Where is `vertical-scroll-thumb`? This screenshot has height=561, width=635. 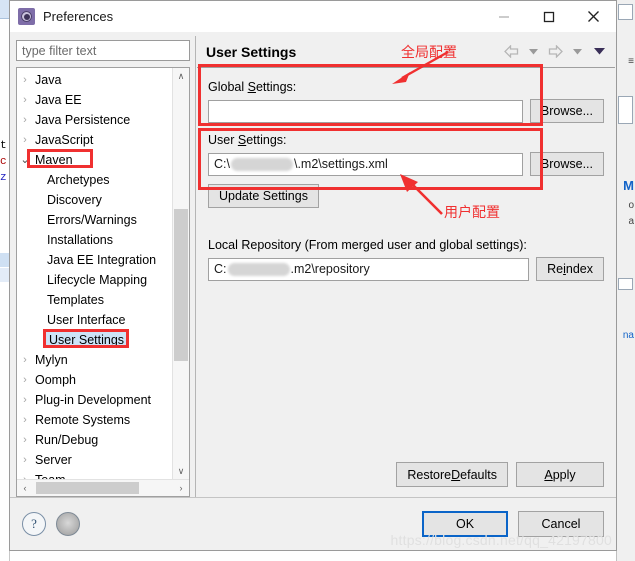
vertical-scroll-thumb is located at coordinates (181, 285).